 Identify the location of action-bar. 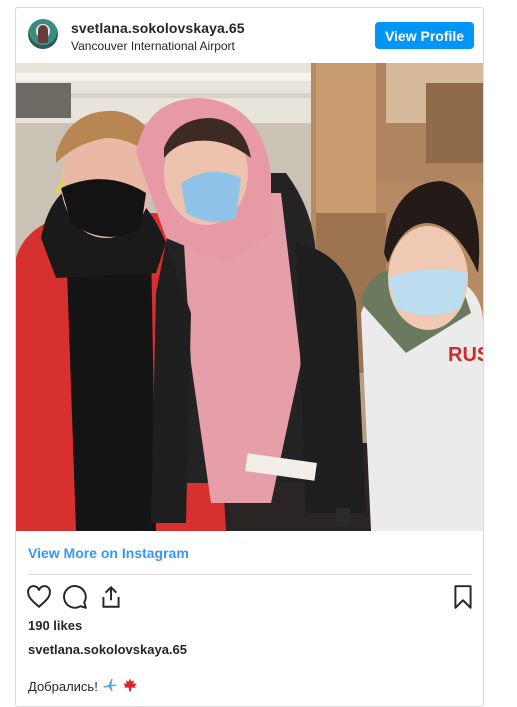
(249, 599).